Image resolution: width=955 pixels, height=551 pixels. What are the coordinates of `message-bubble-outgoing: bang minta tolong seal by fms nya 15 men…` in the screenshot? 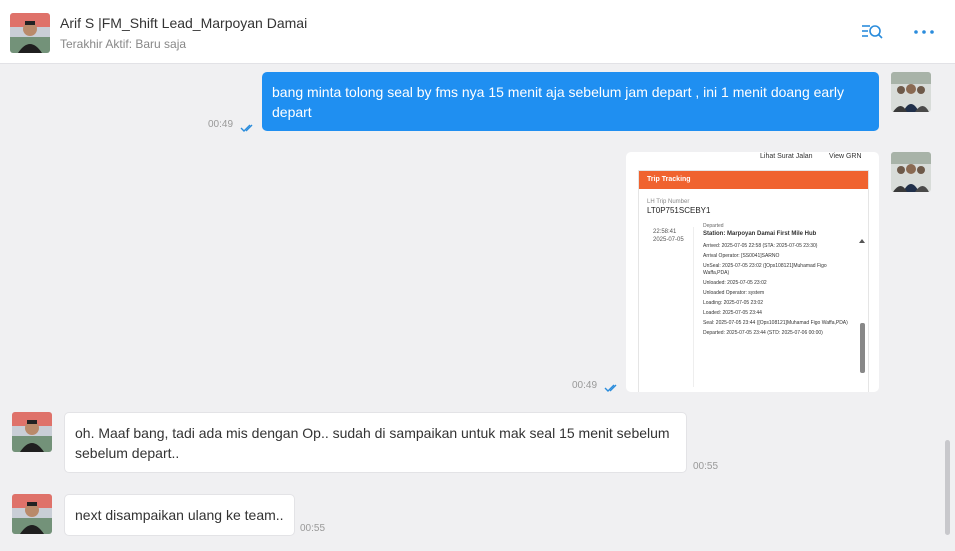 It's located at (570, 101).